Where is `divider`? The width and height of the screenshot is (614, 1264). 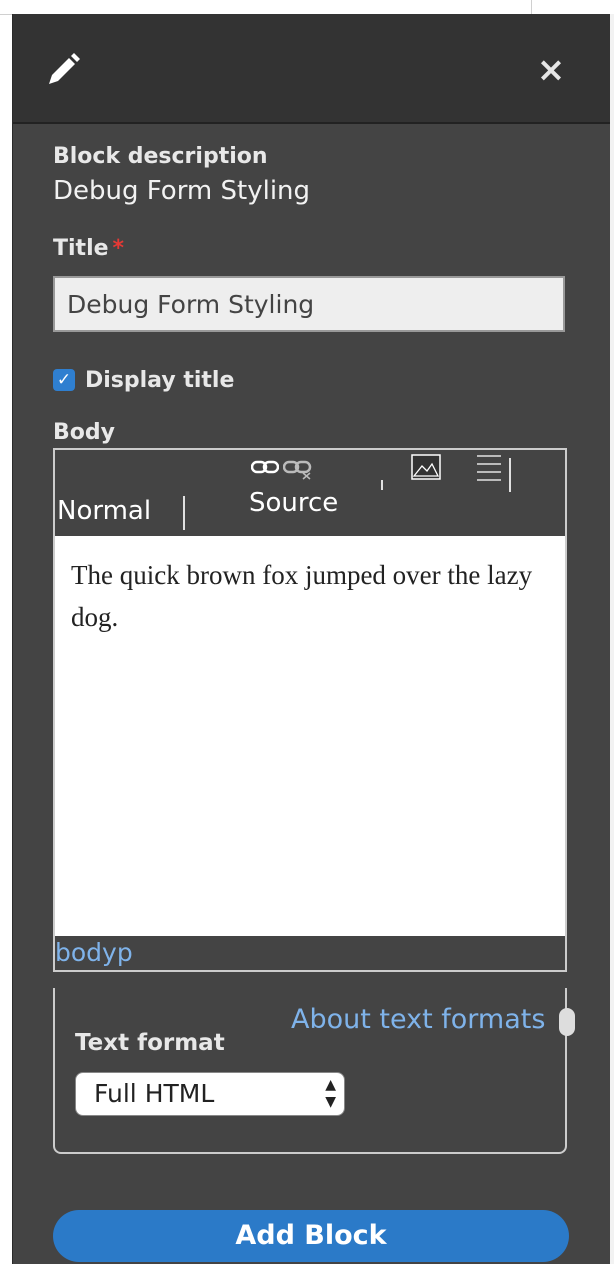 divider is located at coordinates (531, 7).